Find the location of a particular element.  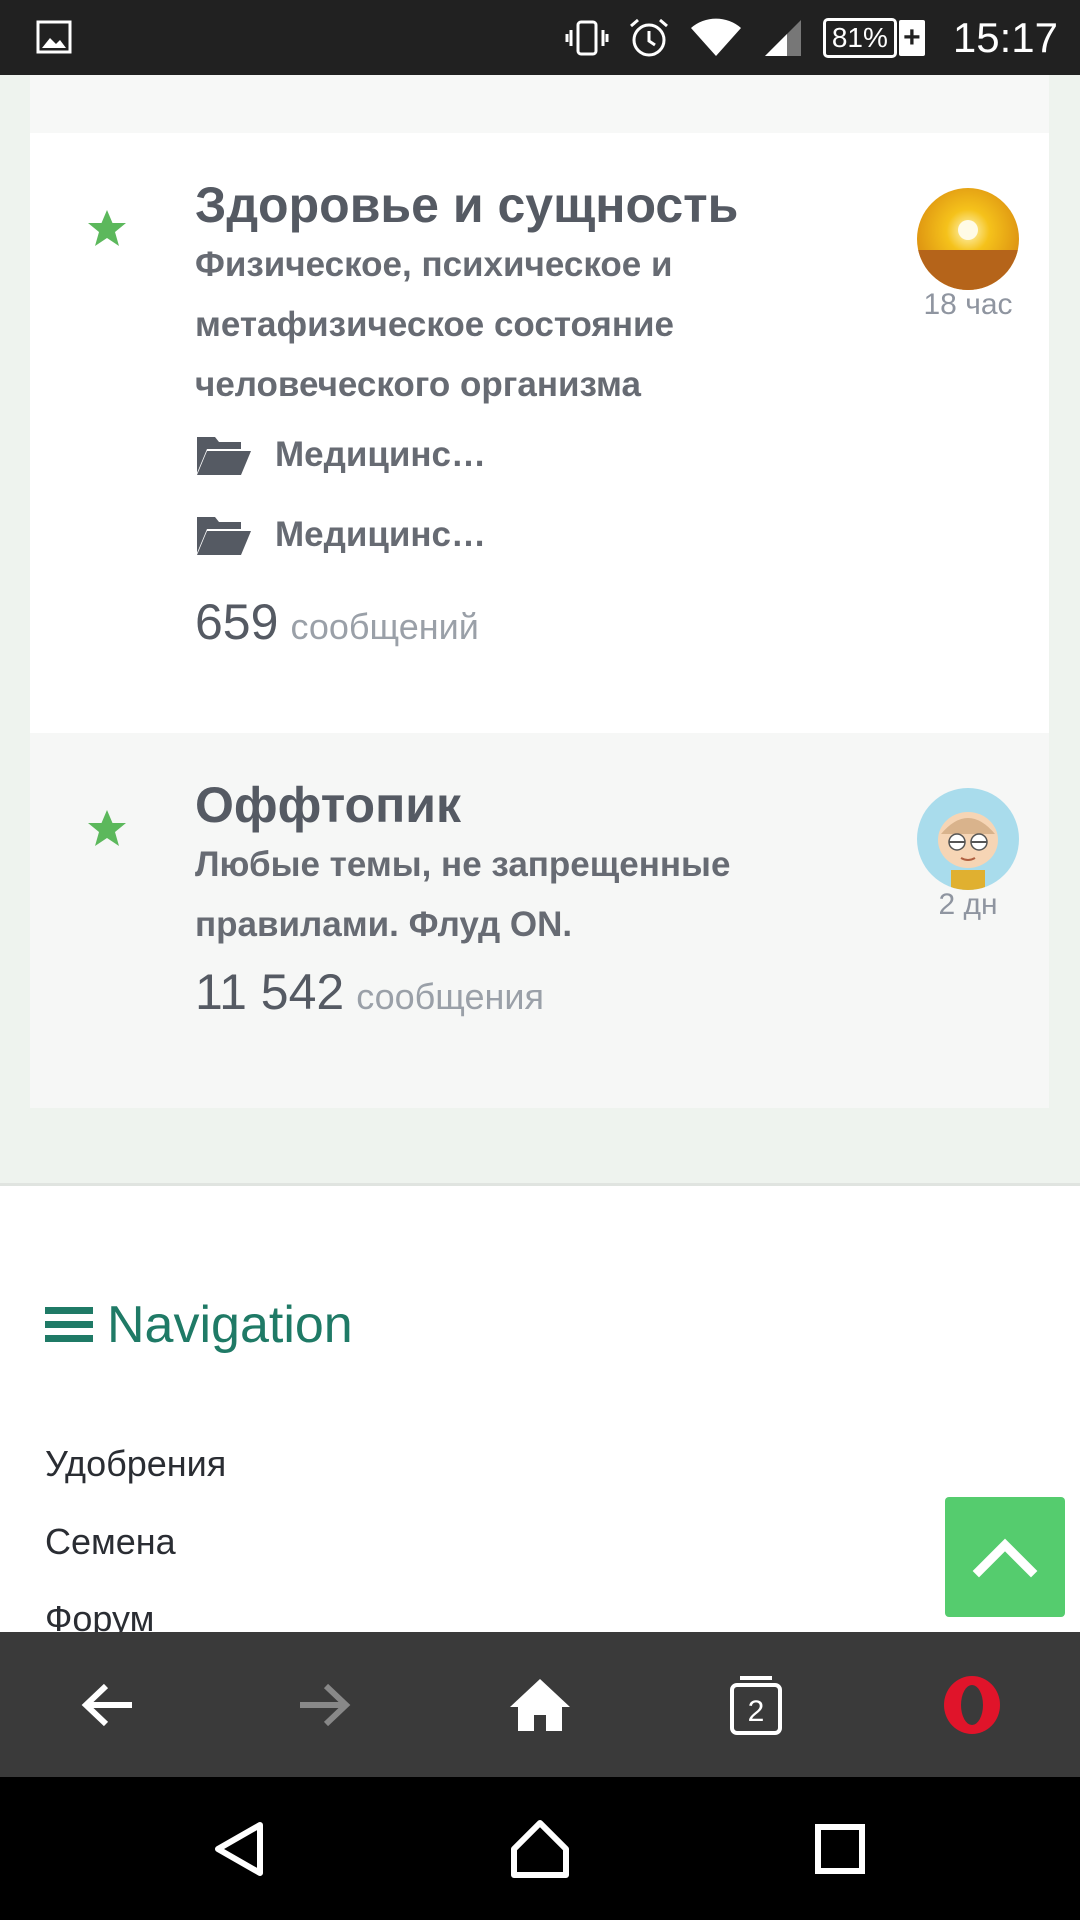

vibrate-icon is located at coordinates (587, 37).